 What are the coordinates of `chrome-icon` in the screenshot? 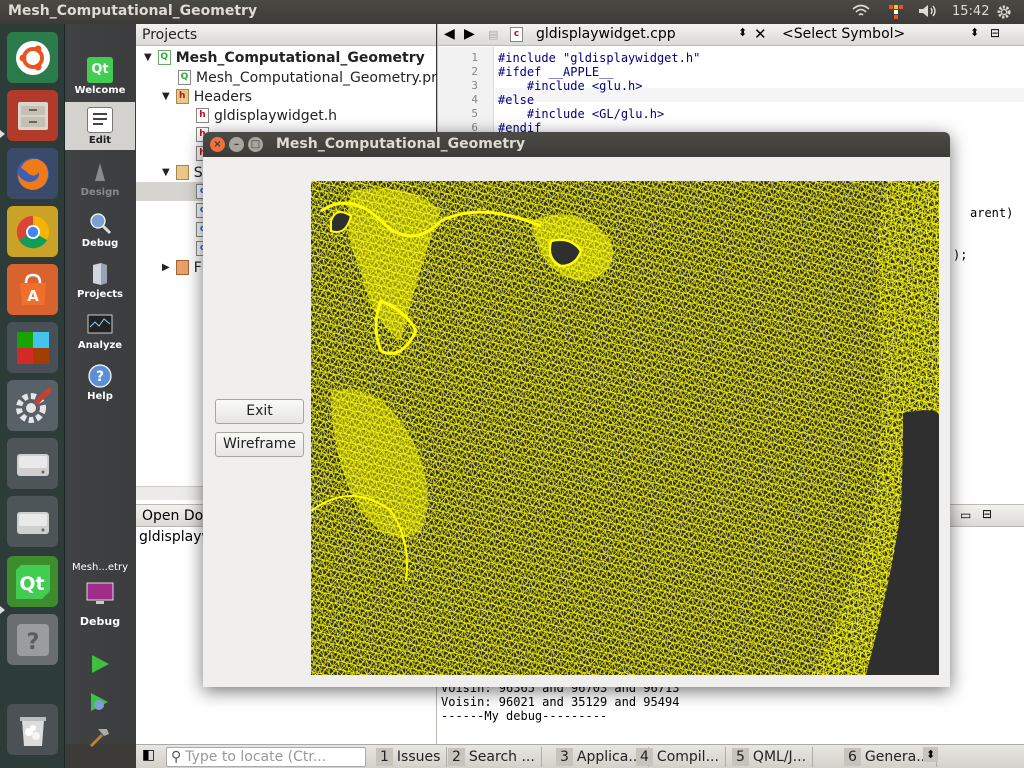 It's located at (32, 231).